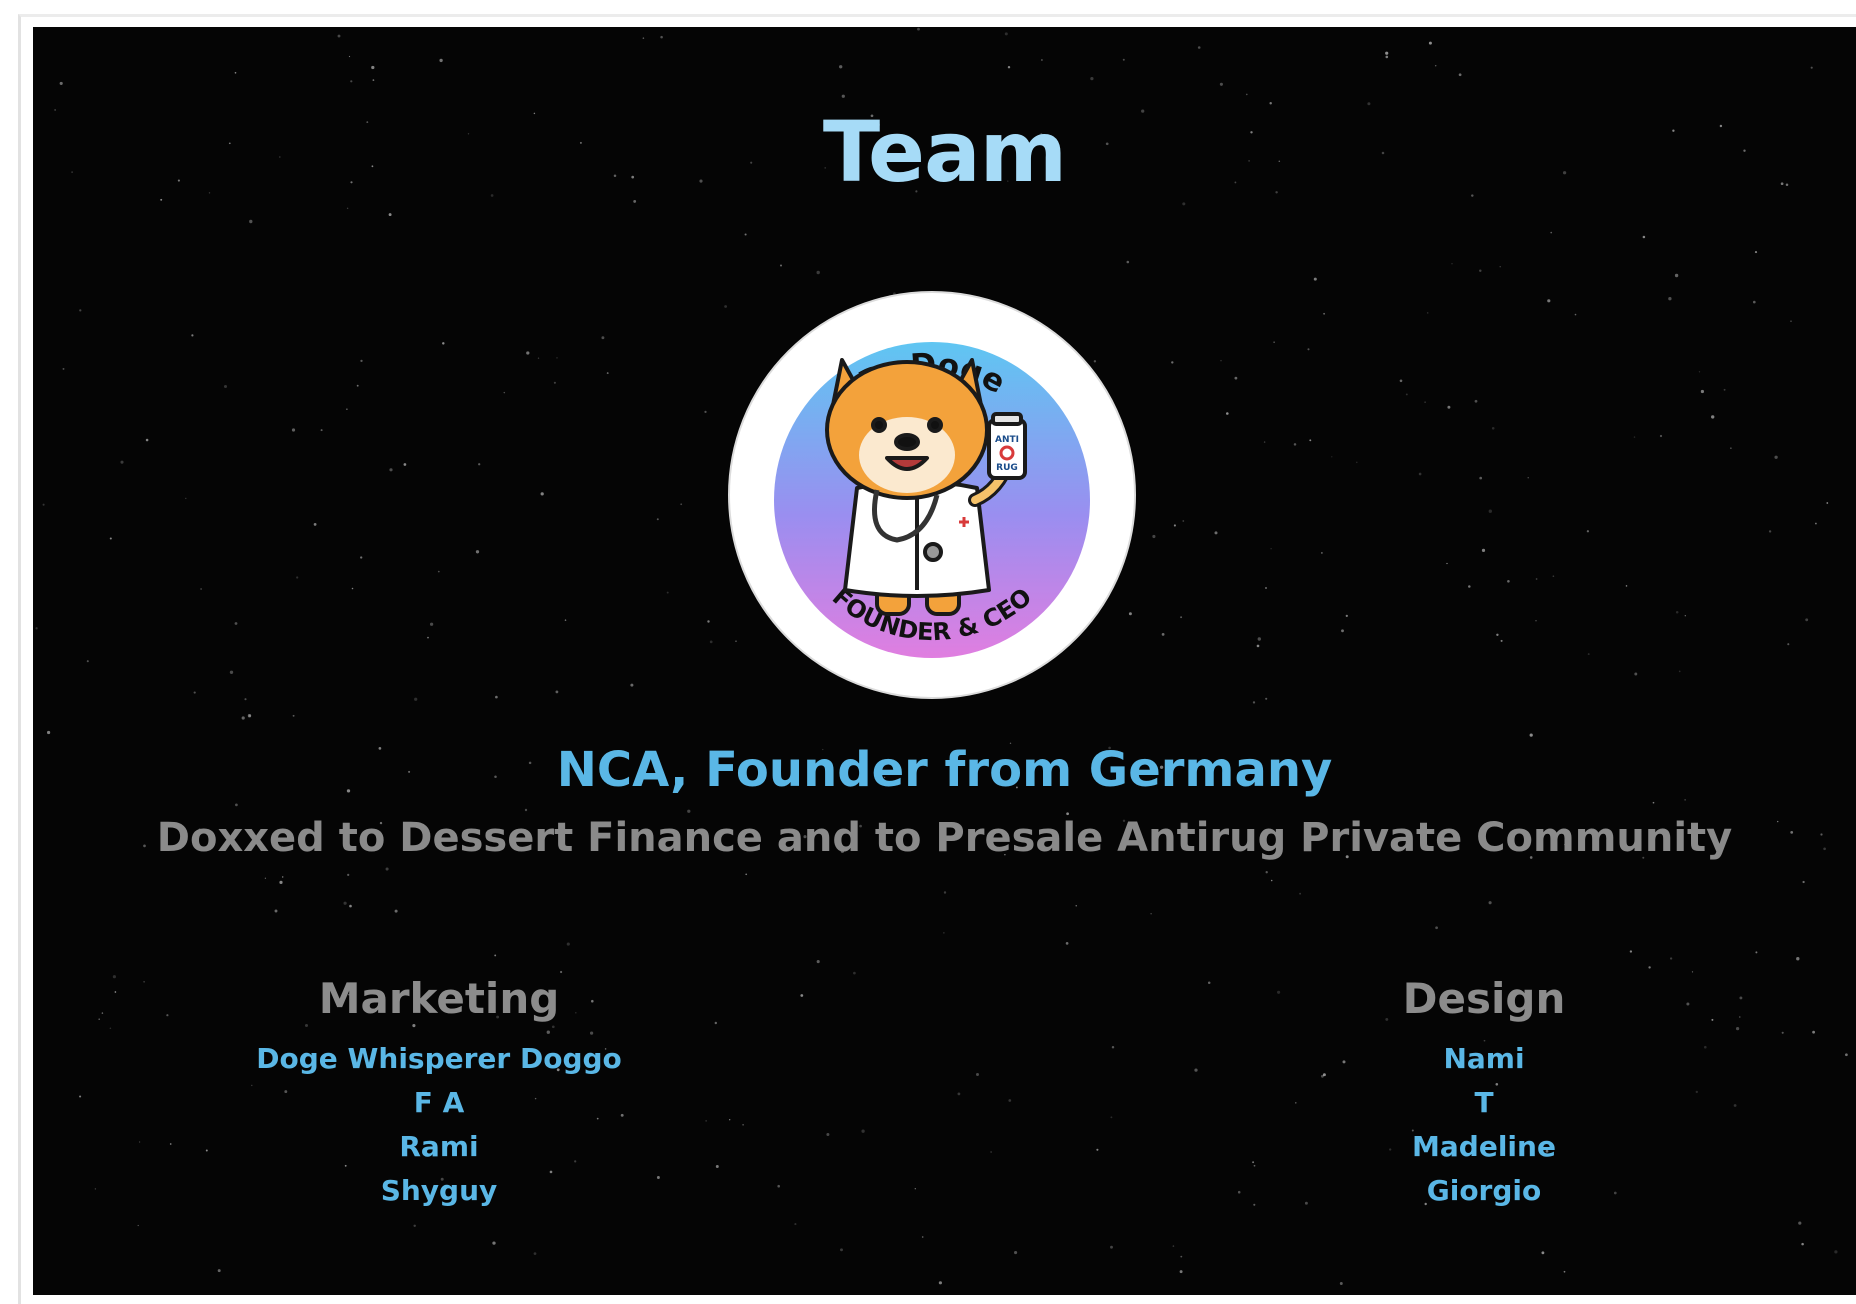 Image resolution: width=1856 pixels, height=1304 pixels. I want to click on team-member: T, so click(1484, 1102).